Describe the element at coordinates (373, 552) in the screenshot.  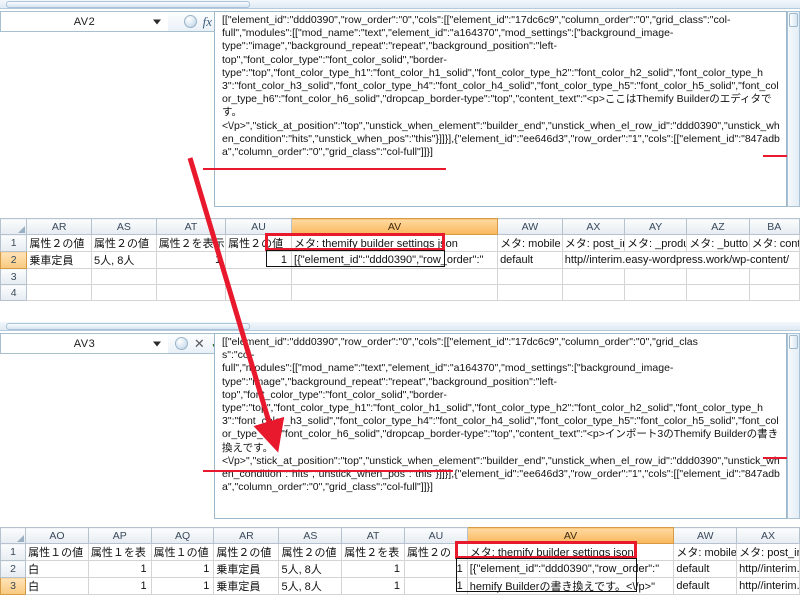
I see `cell-AT1-bottom: 属性２を表` at that location.